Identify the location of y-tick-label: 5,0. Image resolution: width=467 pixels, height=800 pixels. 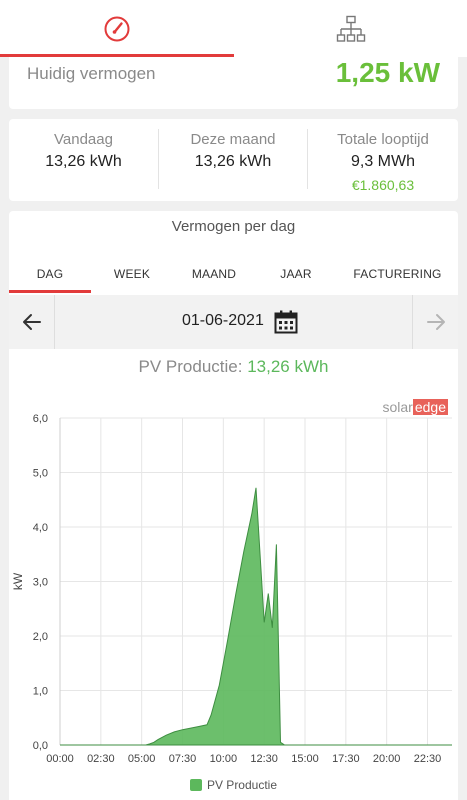
(40, 474).